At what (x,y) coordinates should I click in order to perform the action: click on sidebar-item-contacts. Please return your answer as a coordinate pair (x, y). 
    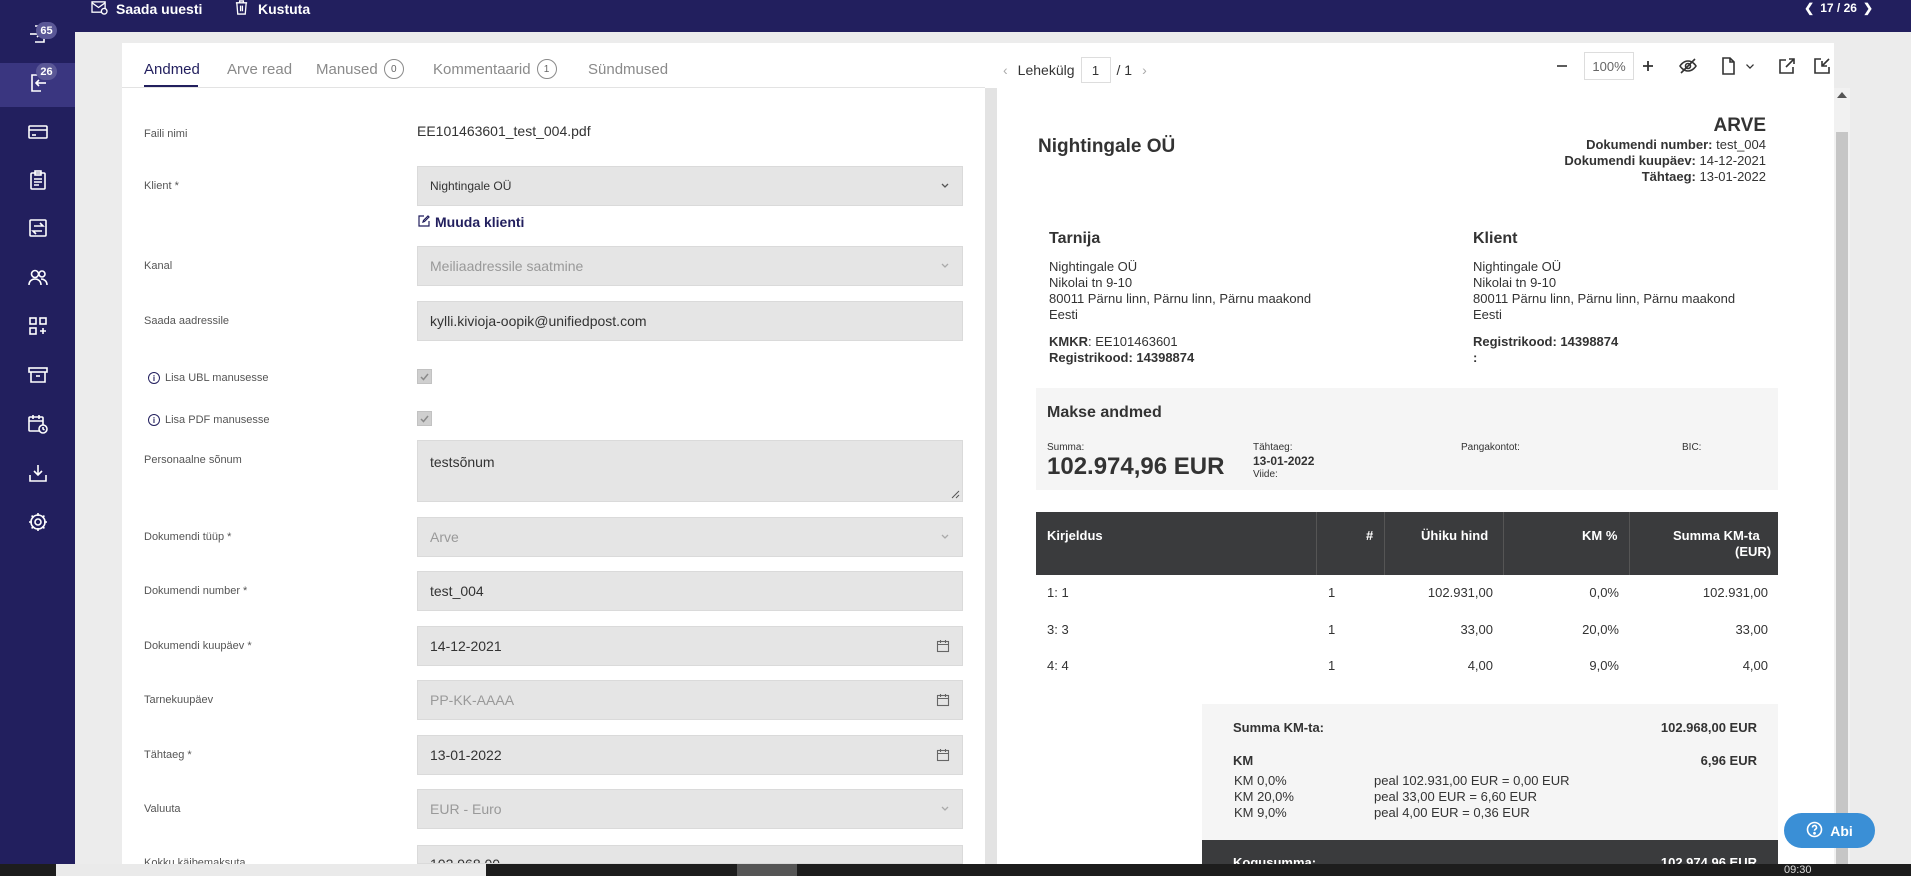
    Looking at the image, I should click on (37, 279).